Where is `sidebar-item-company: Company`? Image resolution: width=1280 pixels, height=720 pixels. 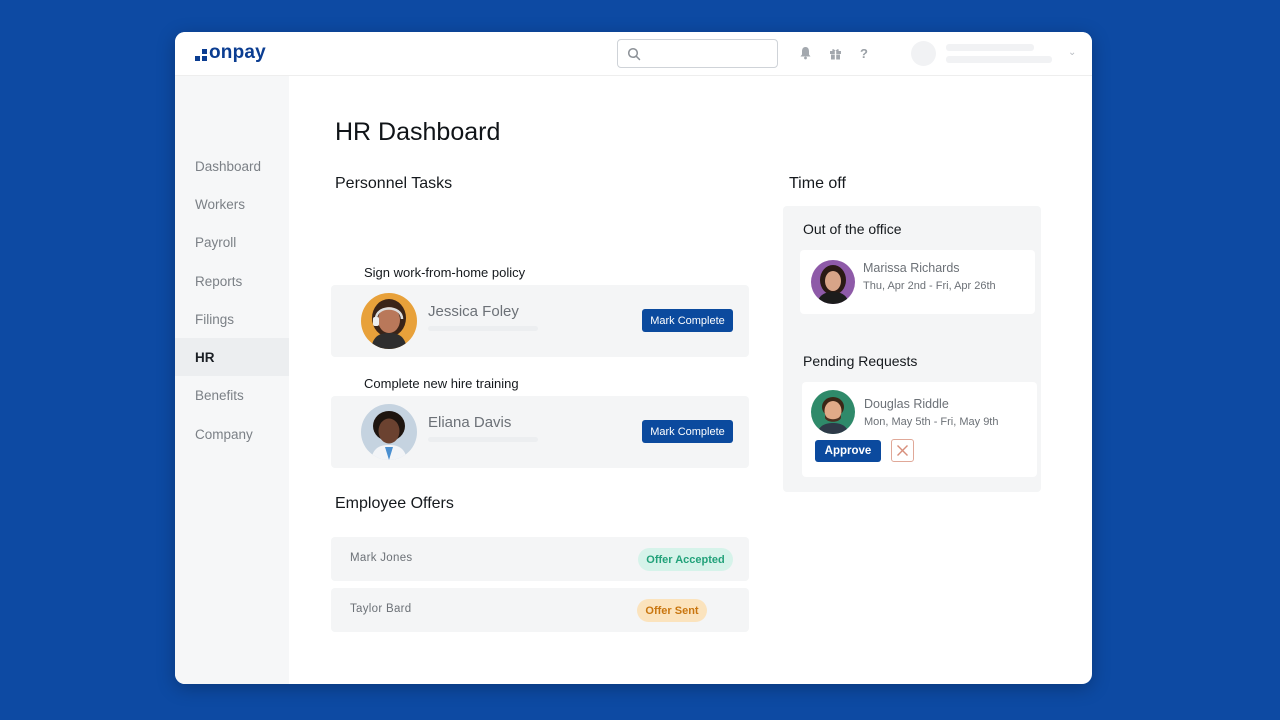
sidebar-item-company: Company is located at coordinates (232, 434).